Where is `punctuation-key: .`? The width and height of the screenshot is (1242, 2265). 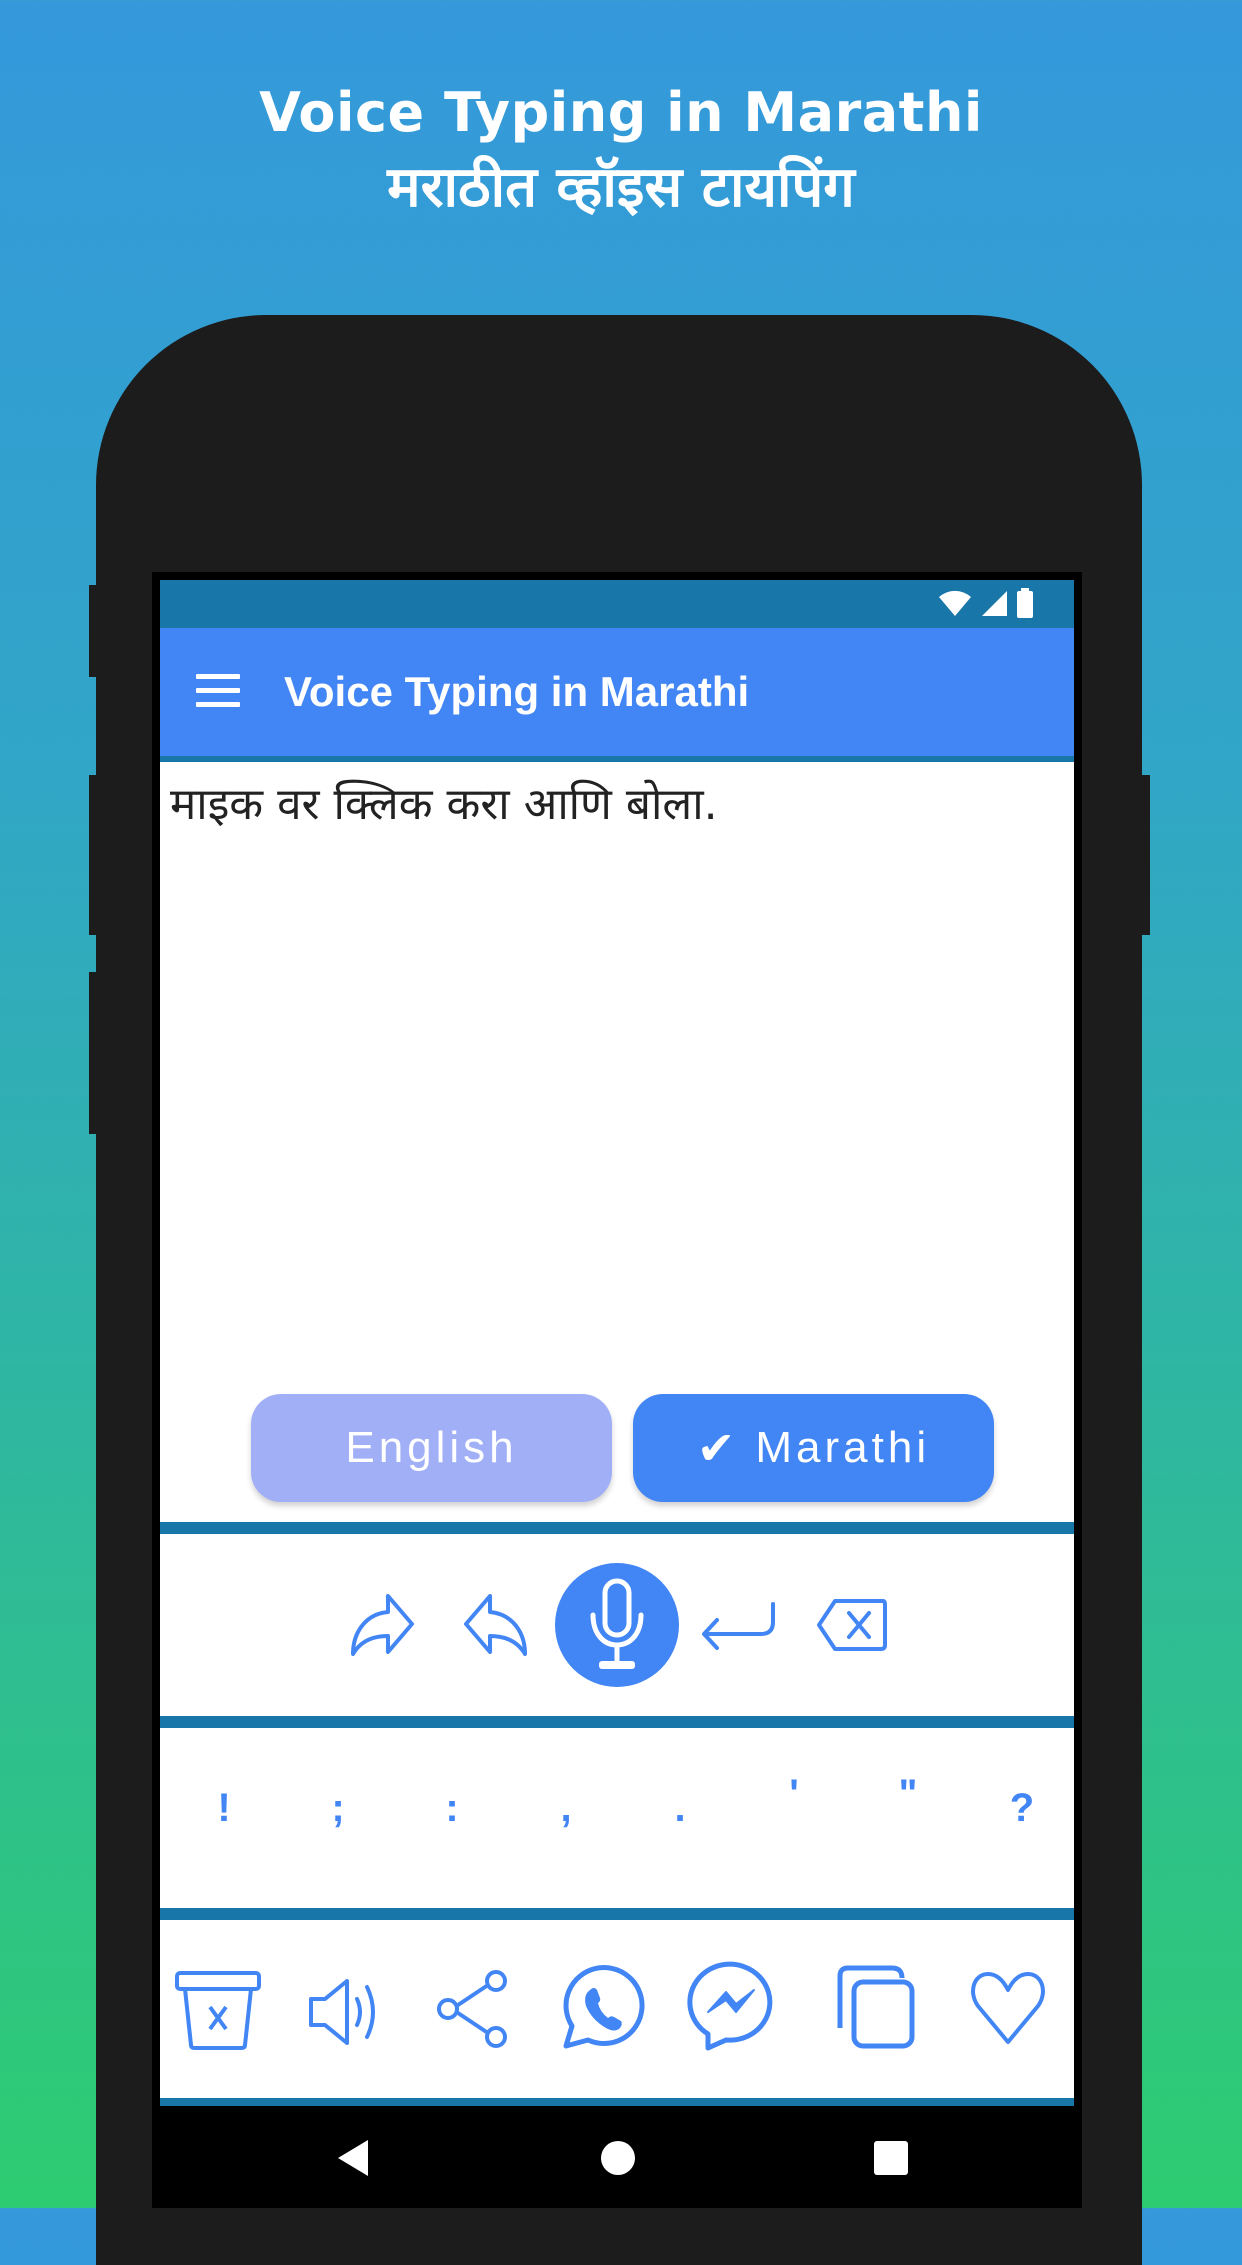
punctuation-key: . is located at coordinates (680, 1808).